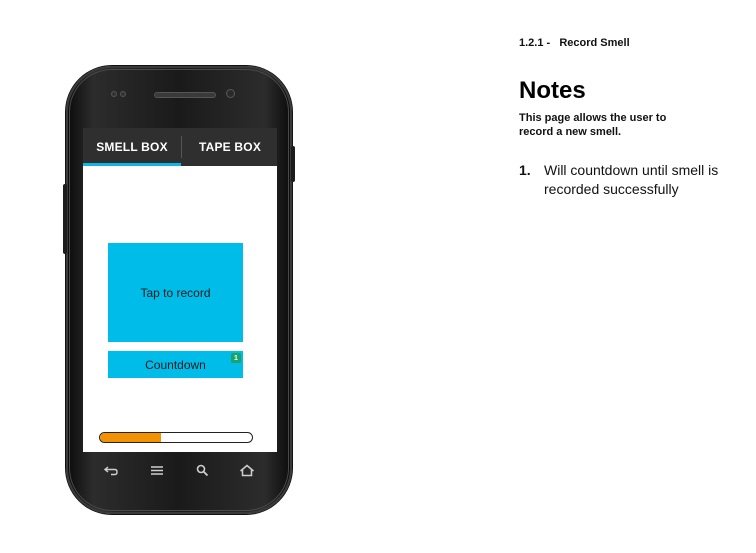 This screenshot has width=756, height=553. I want to click on tab-bar: SMELL BOX TAPE BOX, so click(180, 147).